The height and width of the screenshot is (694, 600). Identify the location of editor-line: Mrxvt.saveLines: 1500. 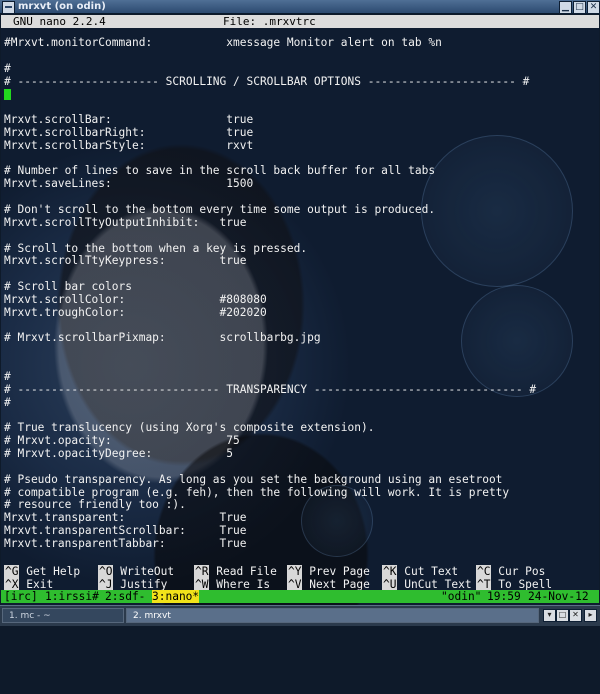
(301, 184).